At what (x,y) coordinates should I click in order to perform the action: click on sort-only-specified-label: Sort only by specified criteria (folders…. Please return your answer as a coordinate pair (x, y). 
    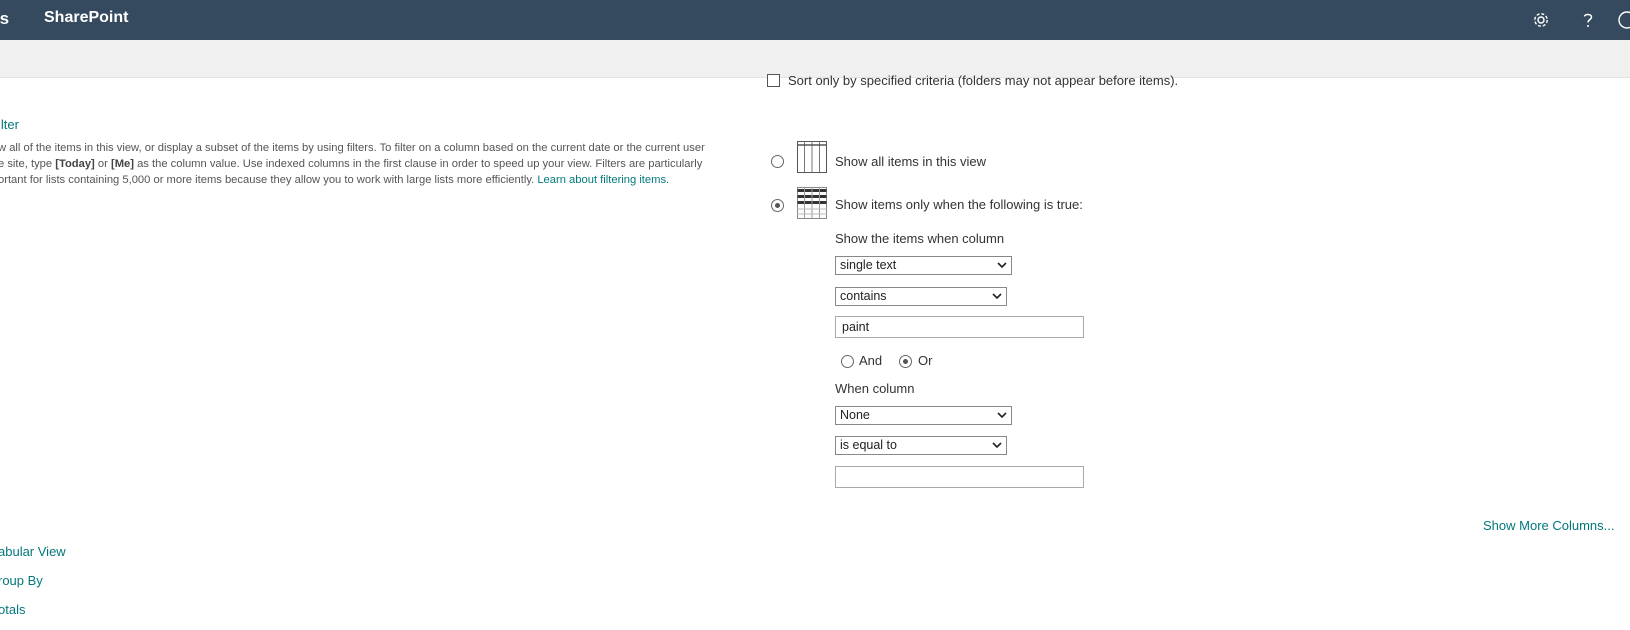
    Looking at the image, I should click on (983, 80).